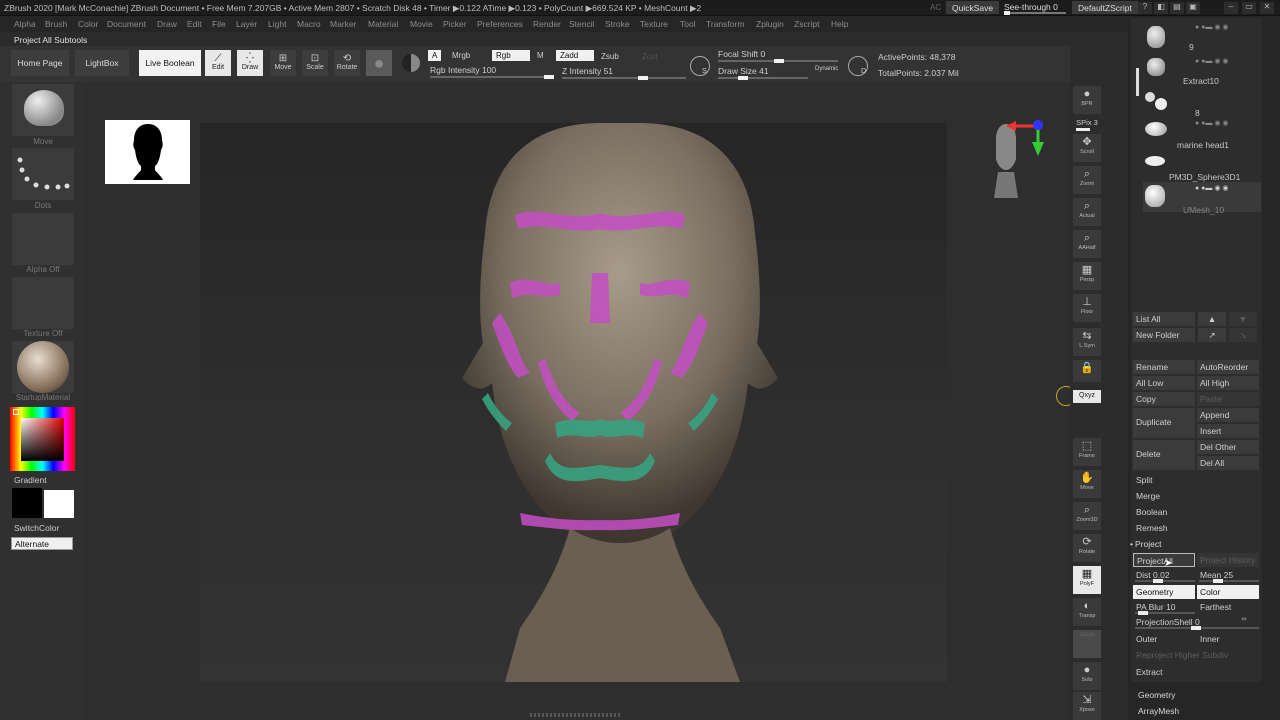  I want to click on menu-marker: Marker, so click(343, 24).